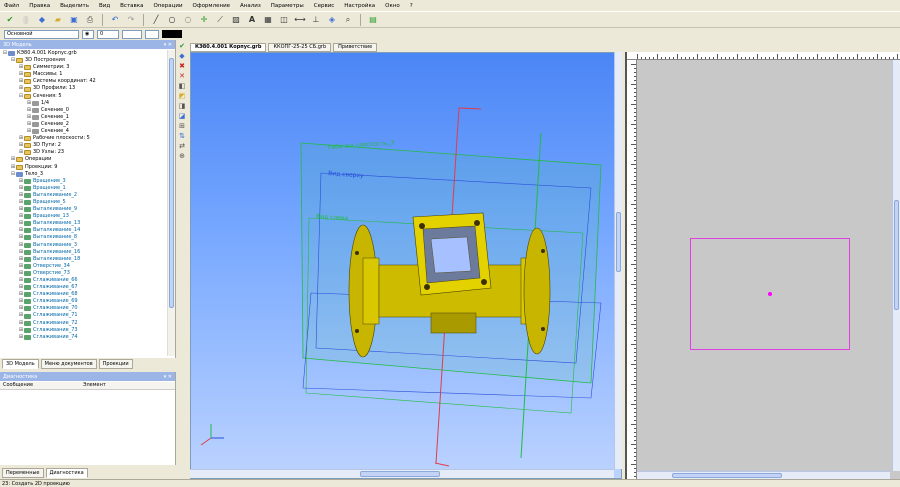 Image resolution: width=900 pixels, height=487 pixels. I want to click on dimension-icon: ⟷, so click(300, 20).